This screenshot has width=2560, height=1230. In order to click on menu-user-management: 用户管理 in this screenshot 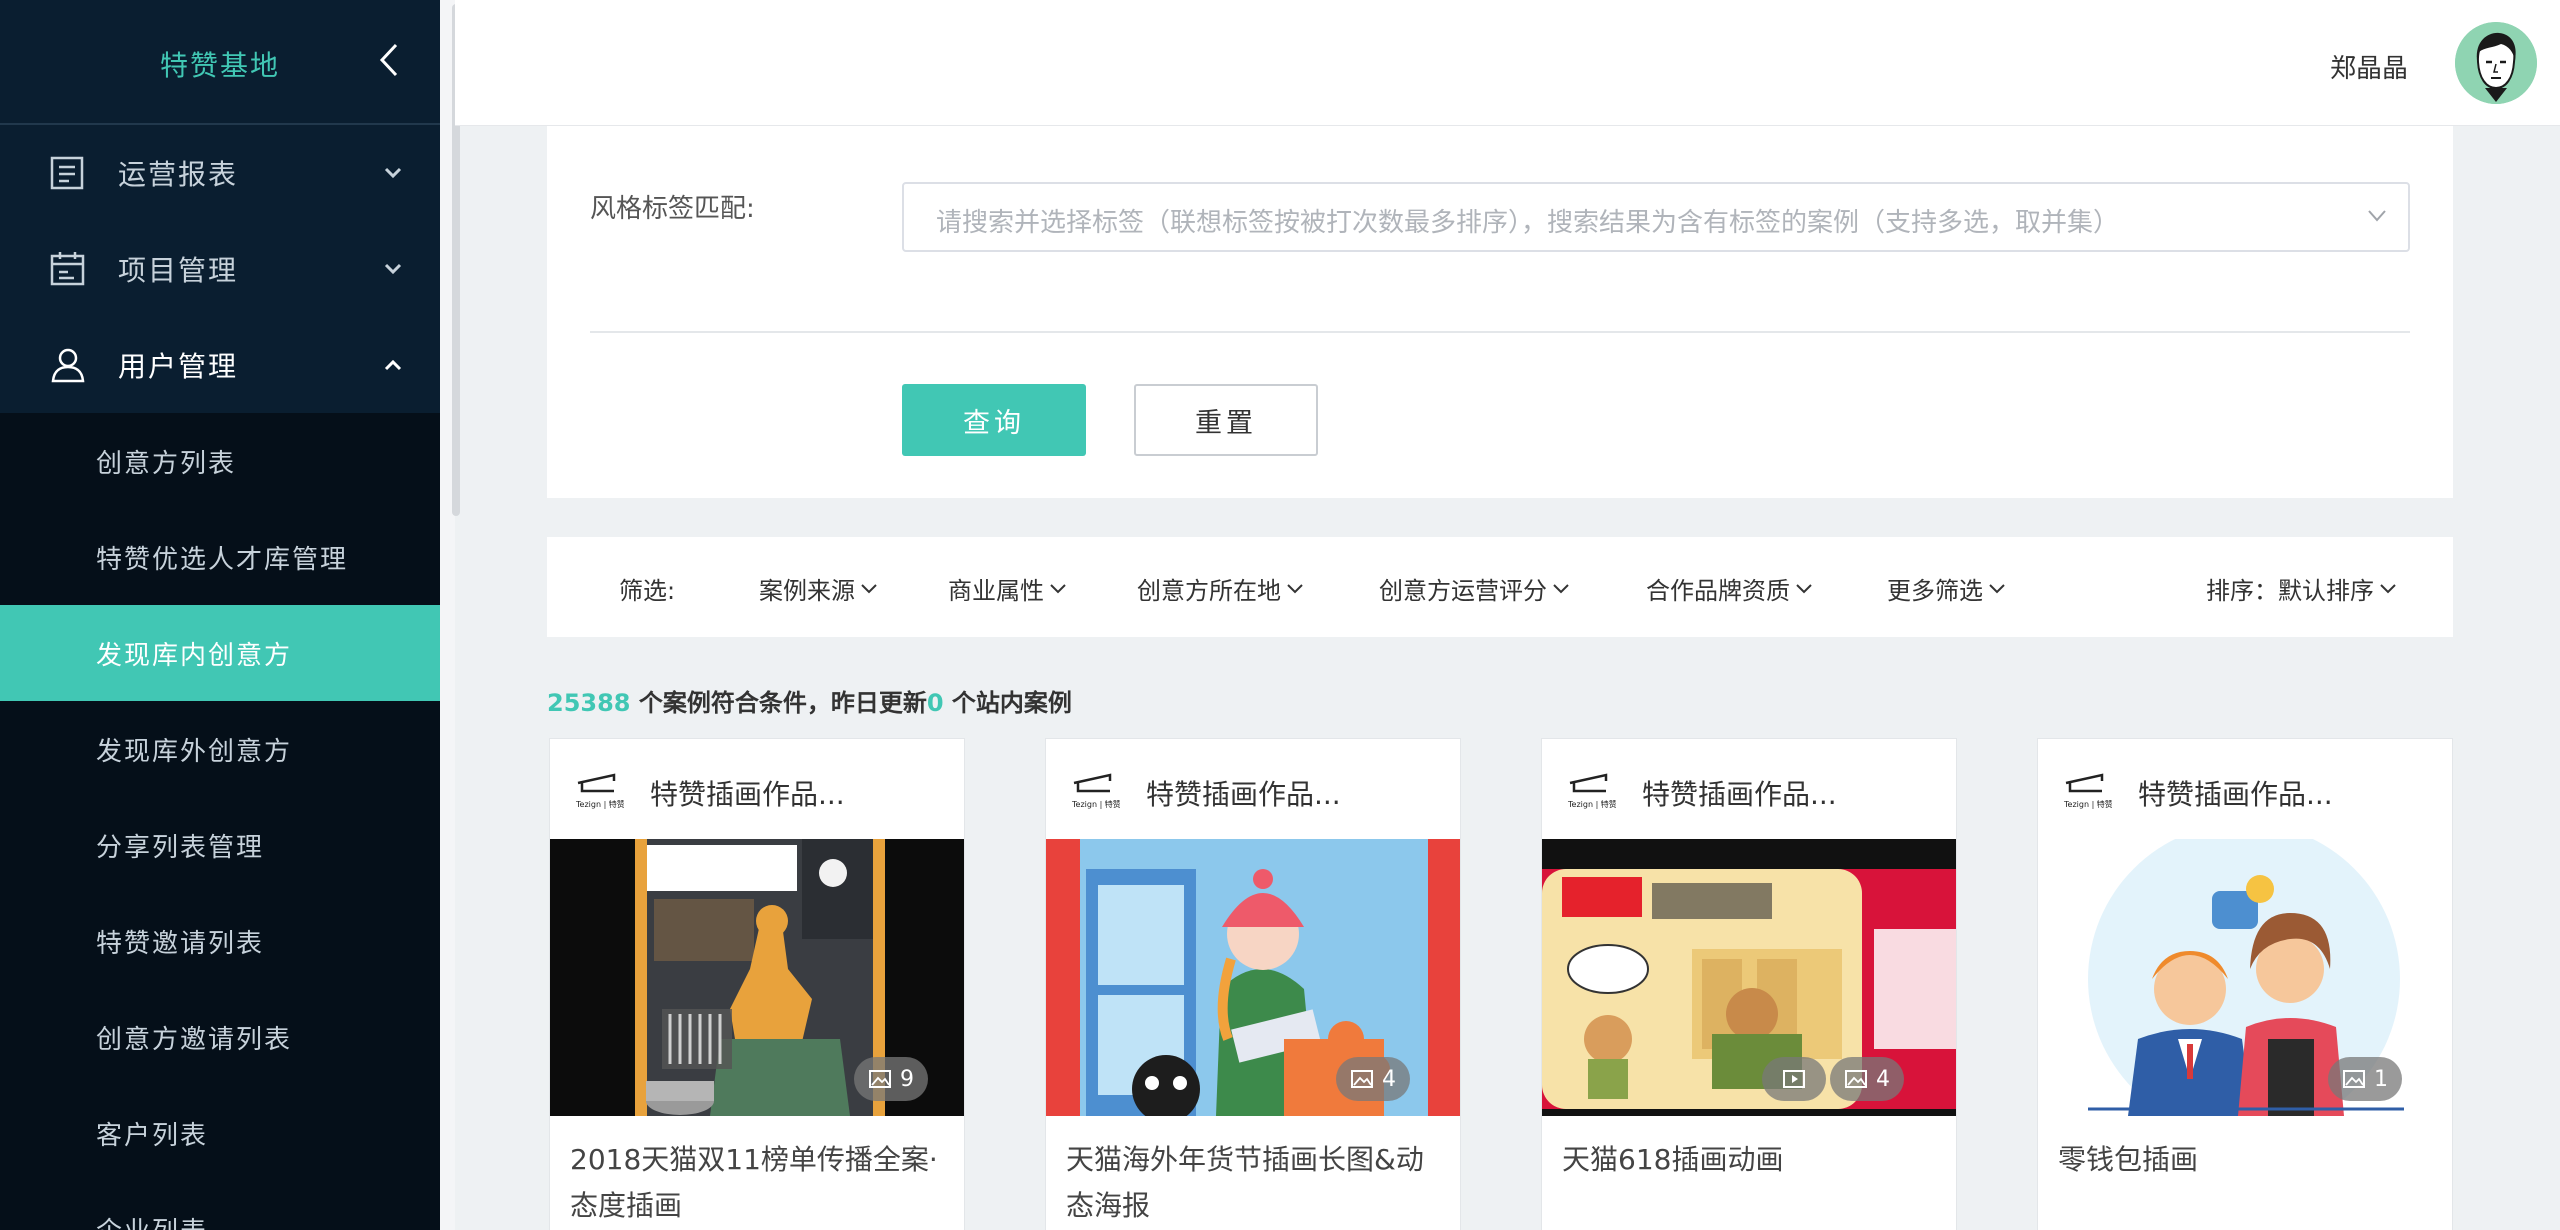, I will do `click(220, 365)`.